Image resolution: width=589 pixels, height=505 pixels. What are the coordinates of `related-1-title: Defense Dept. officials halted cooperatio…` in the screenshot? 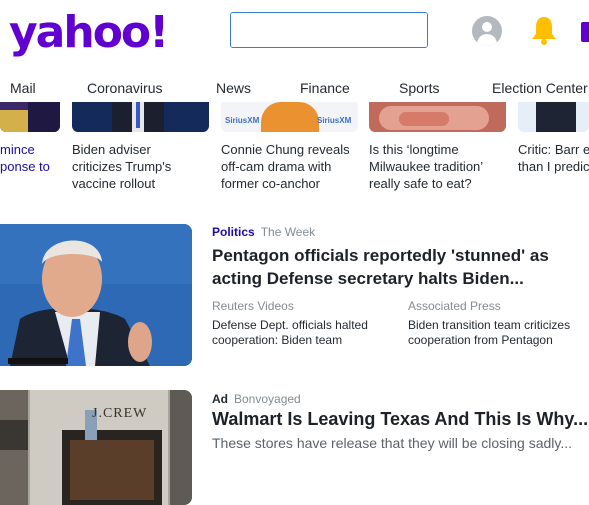 It's located at (290, 333).